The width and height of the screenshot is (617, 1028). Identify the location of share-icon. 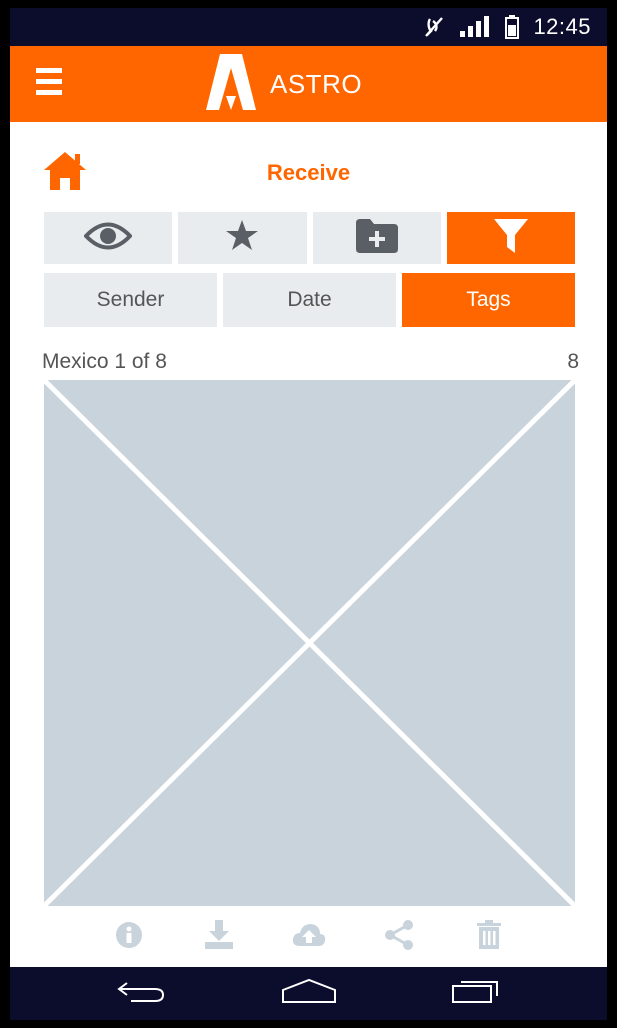
(399, 937).